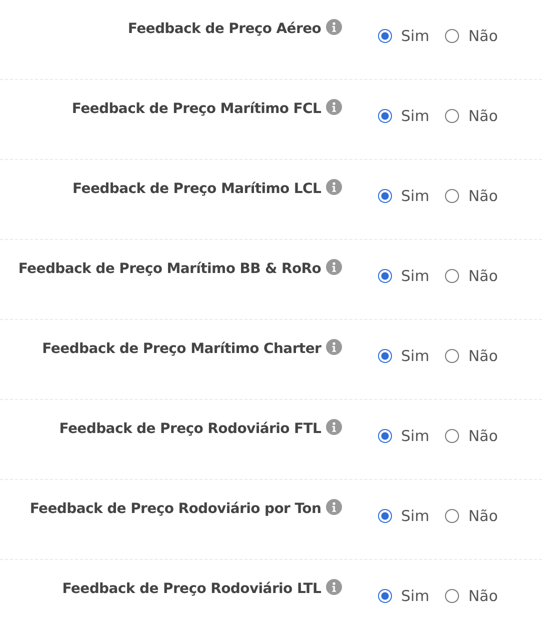 The width and height of the screenshot is (542, 634). Describe the element at coordinates (192, 589) in the screenshot. I see `setting-label: Feedback de Preço Rodoviário LTL` at that location.